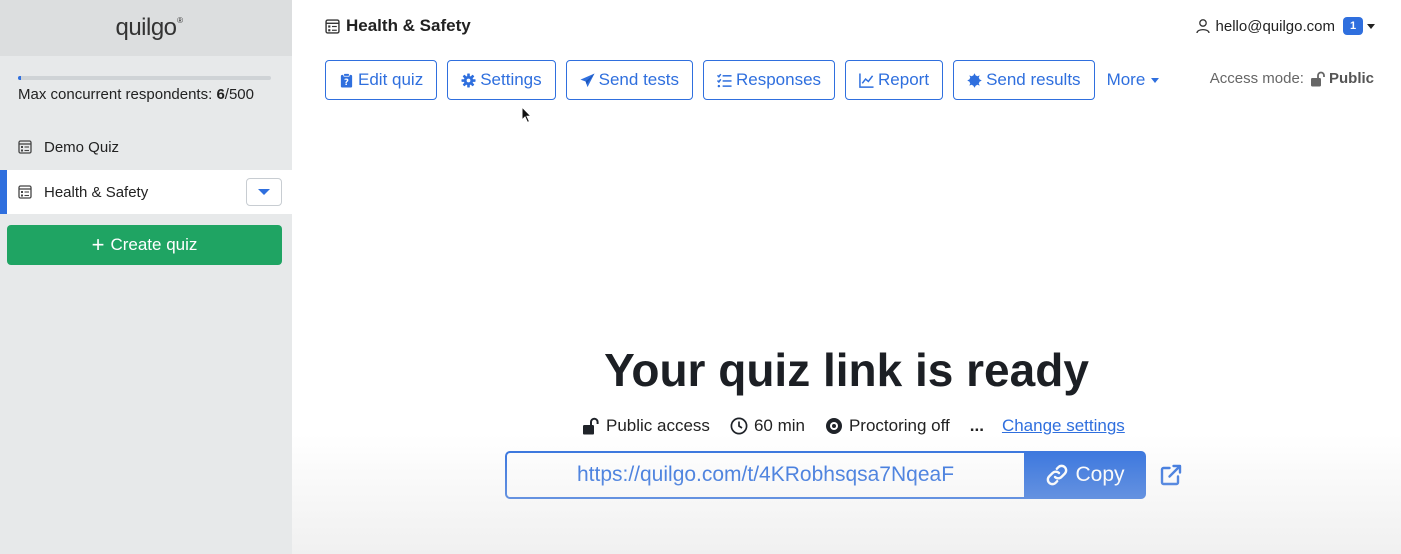 This screenshot has width=1401, height=554. I want to click on capacity-label: Max concurrent respondents:, so click(115, 94).